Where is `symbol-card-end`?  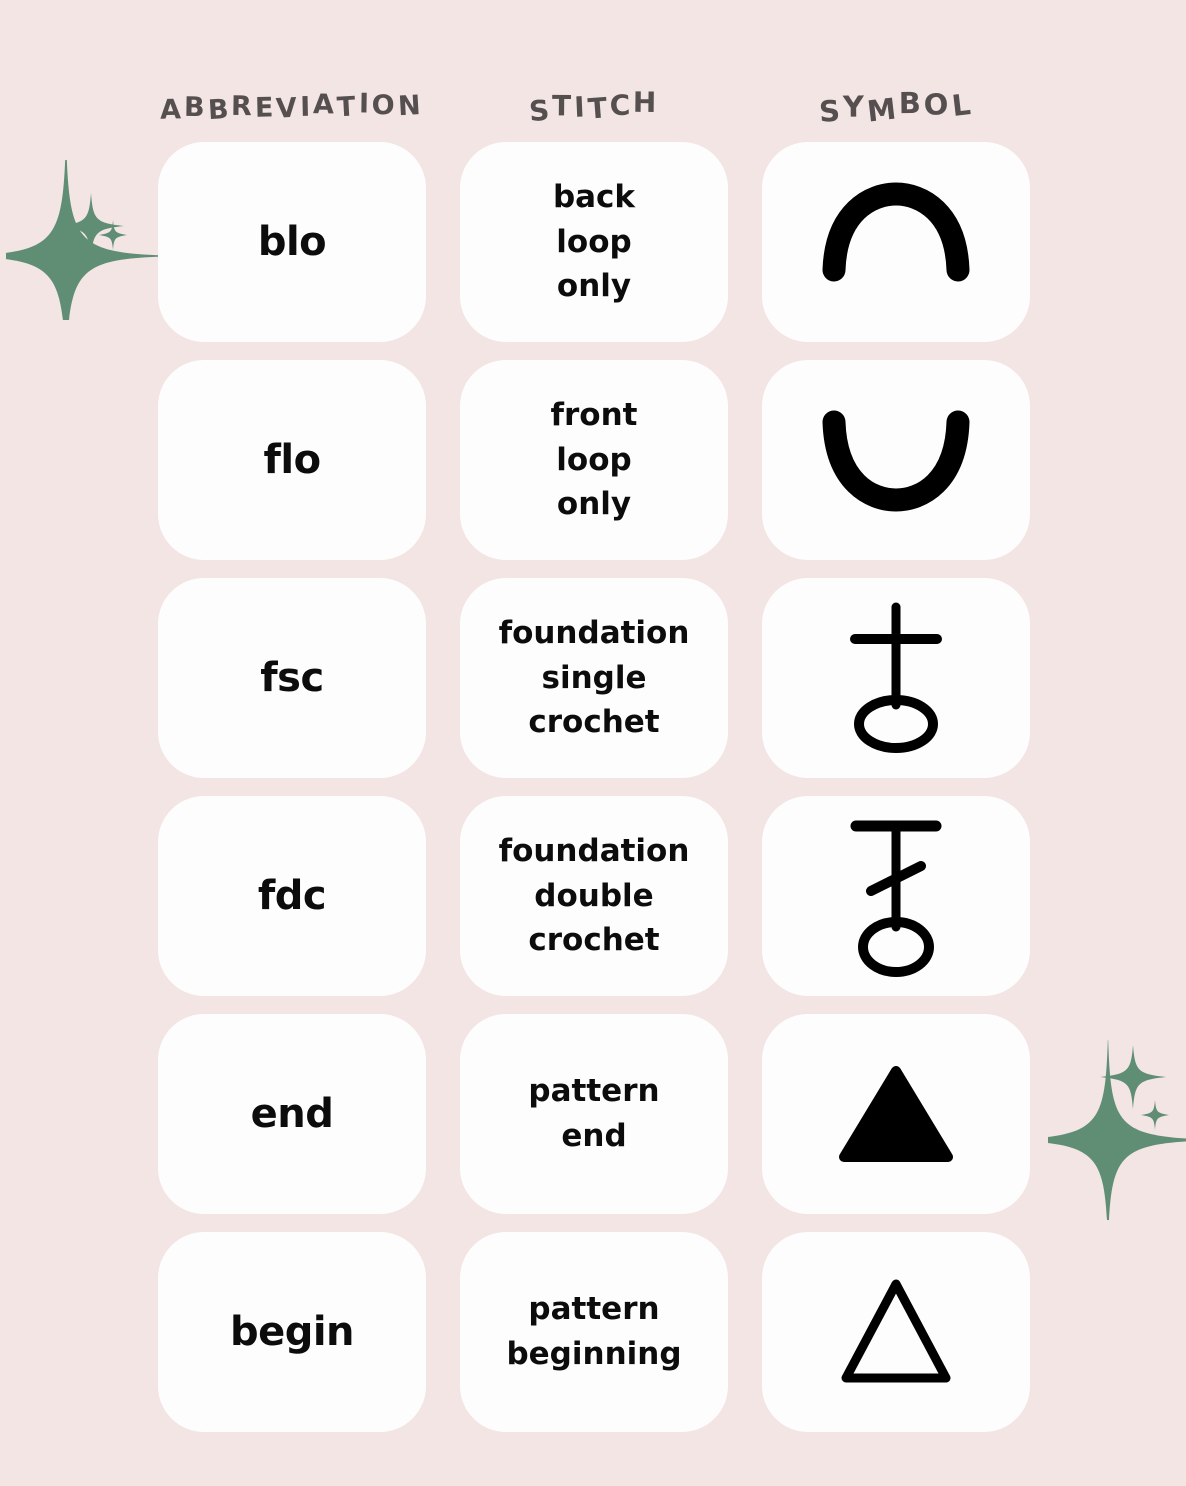 symbol-card-end is located at coordinates (896, 1114).